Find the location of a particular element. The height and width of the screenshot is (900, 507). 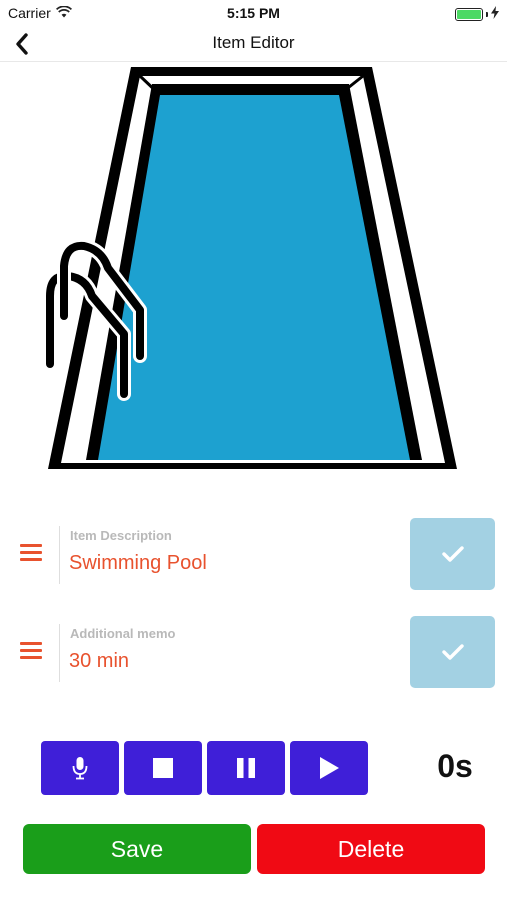

battery-icon is located at coordinates (469, 14).